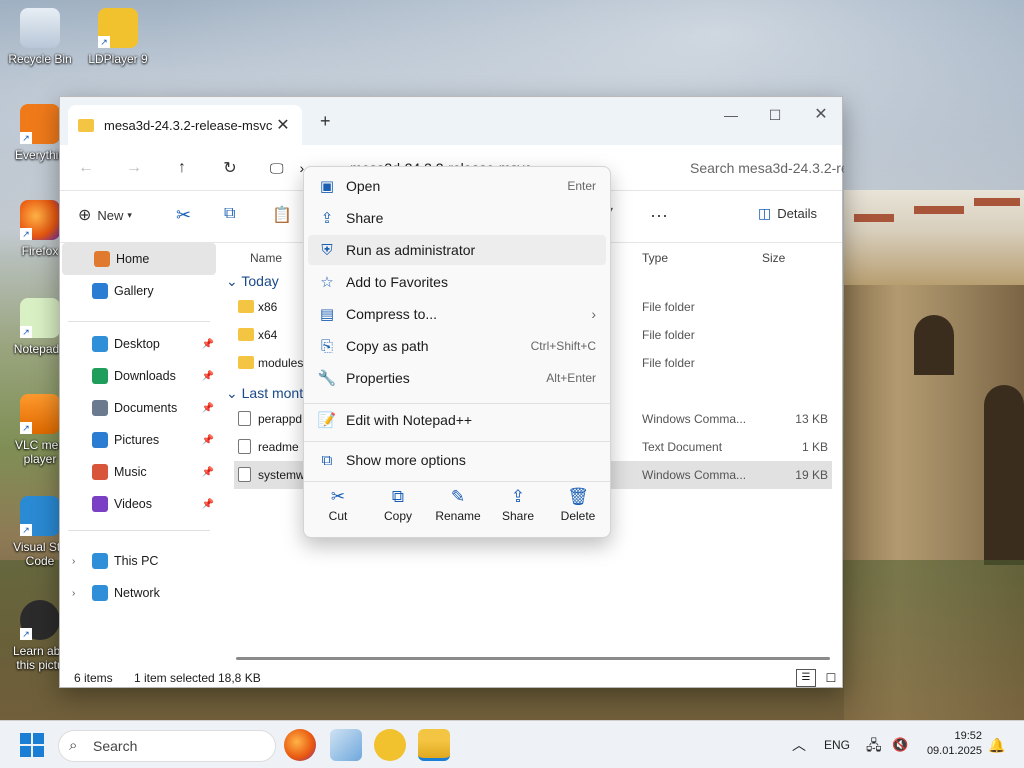  I want to click on copy-button: ⧉, so click(229, 214).